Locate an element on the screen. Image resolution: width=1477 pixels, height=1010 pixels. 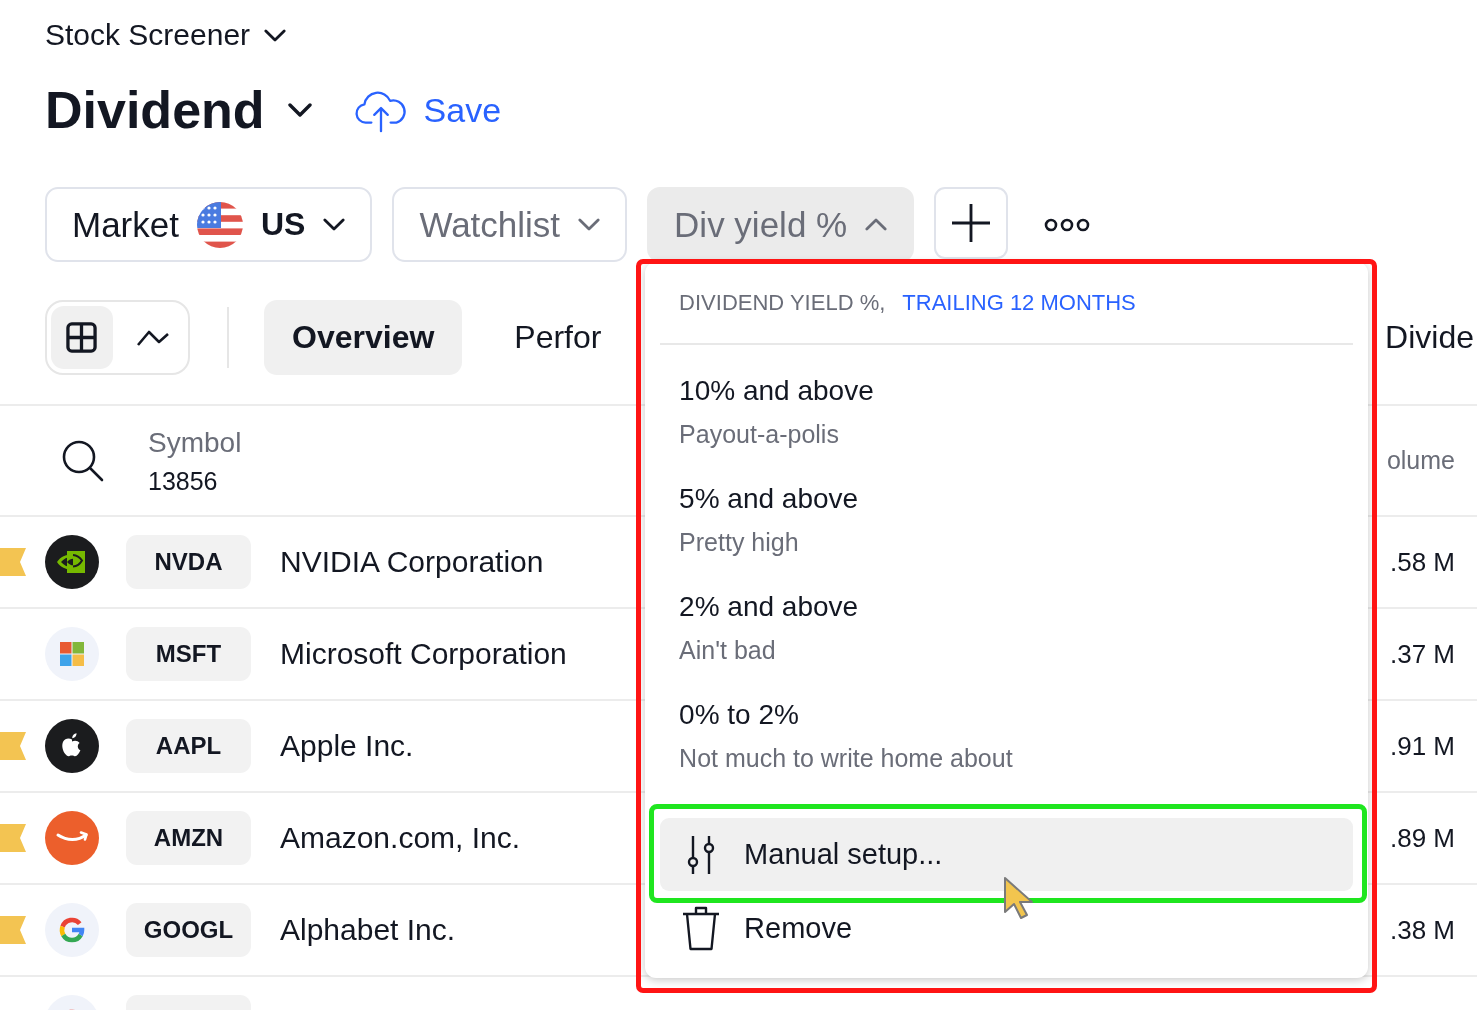
preset-option: 5% and above Pretty high is located at coordinates (1007, 520).